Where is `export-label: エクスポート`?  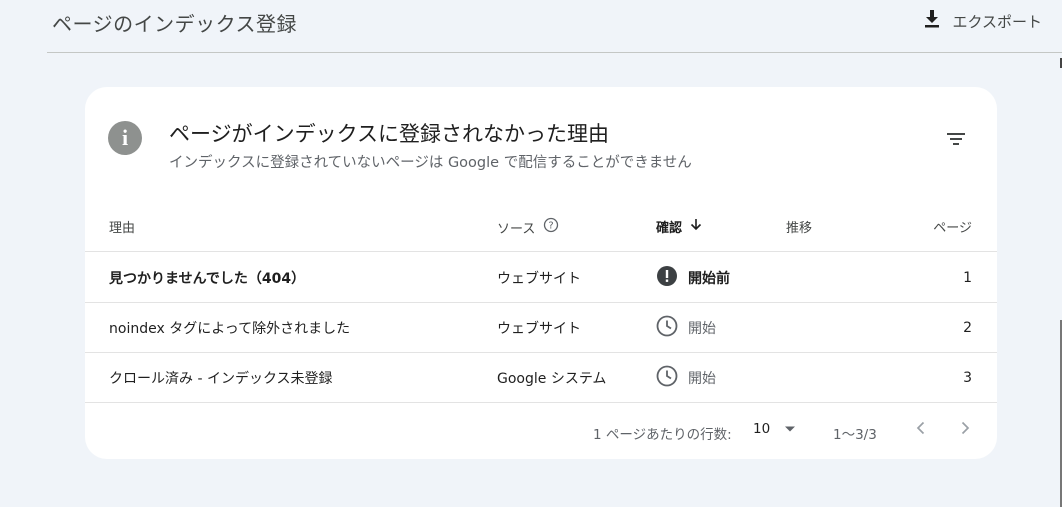 export-label: エクスポート is located at coordinates (997, 21).